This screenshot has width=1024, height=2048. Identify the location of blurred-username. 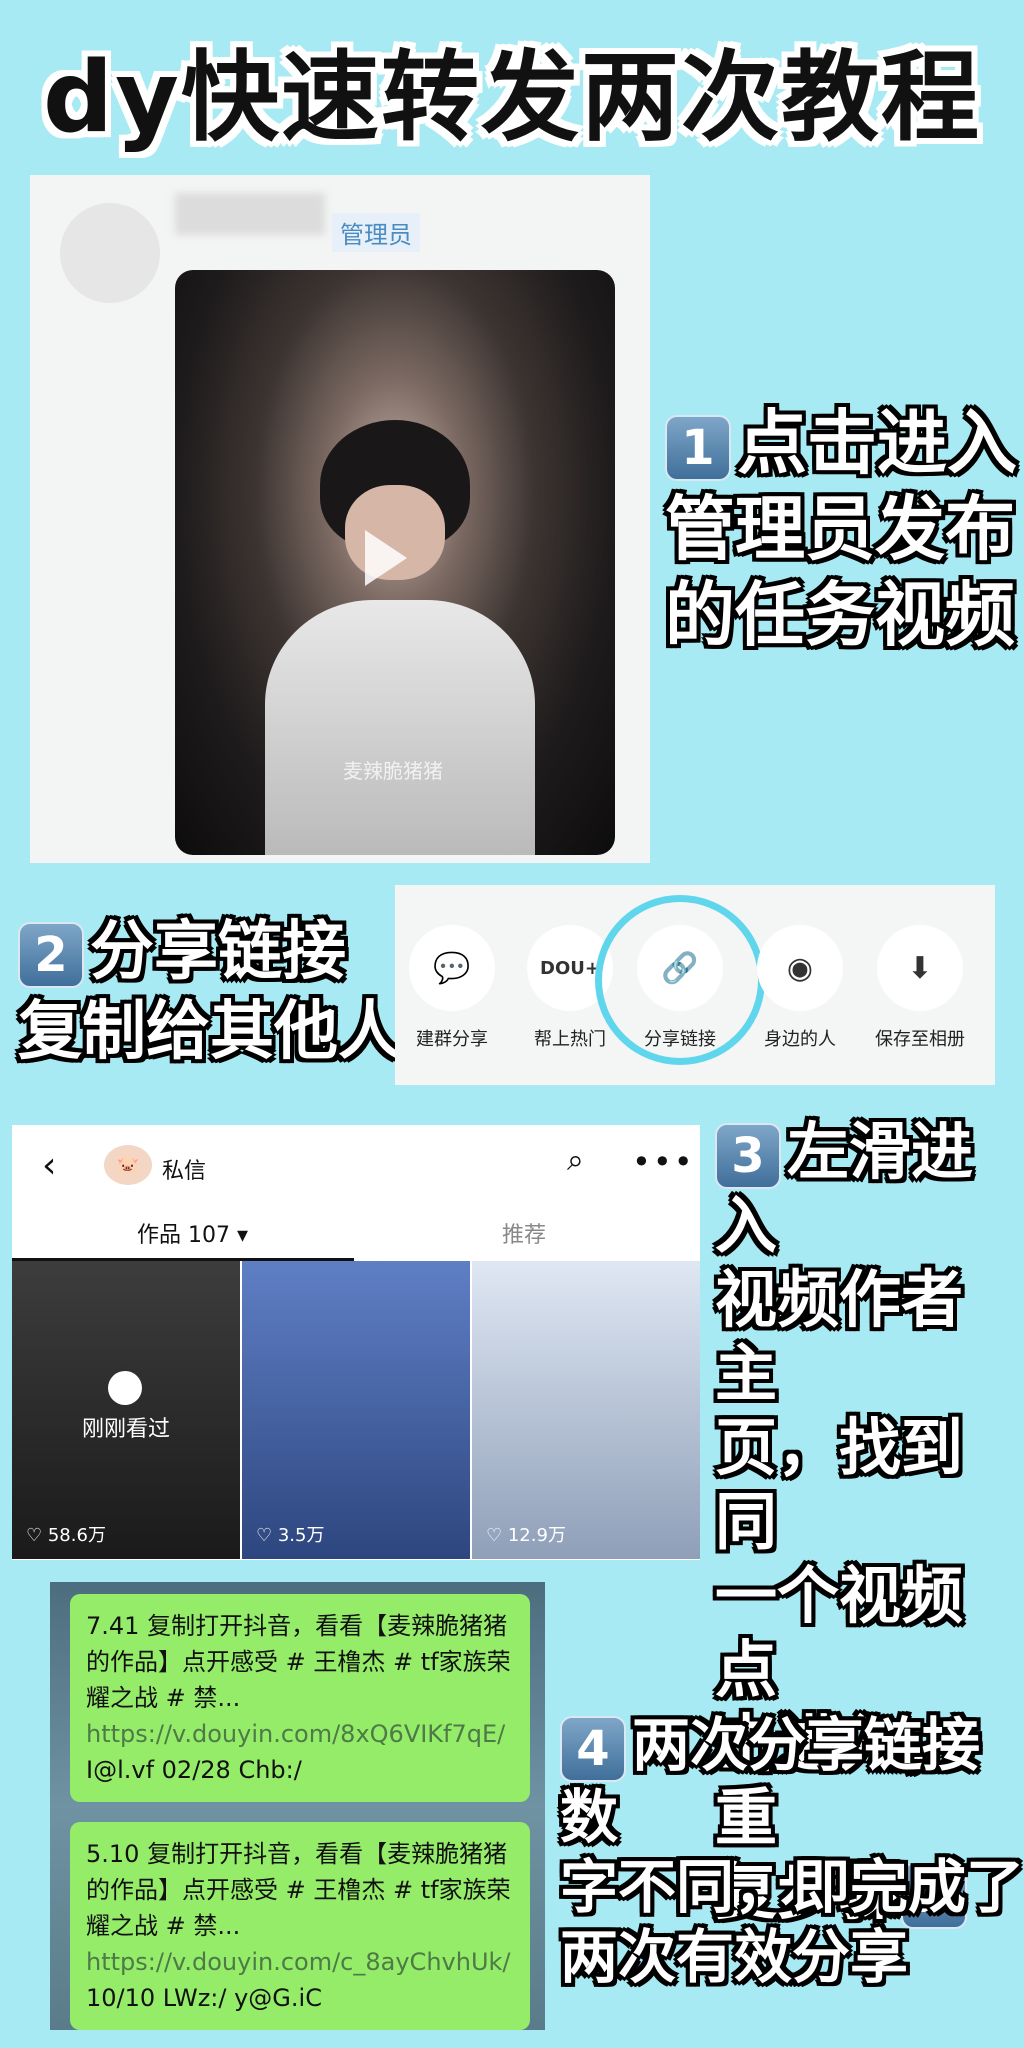
(250, 214).